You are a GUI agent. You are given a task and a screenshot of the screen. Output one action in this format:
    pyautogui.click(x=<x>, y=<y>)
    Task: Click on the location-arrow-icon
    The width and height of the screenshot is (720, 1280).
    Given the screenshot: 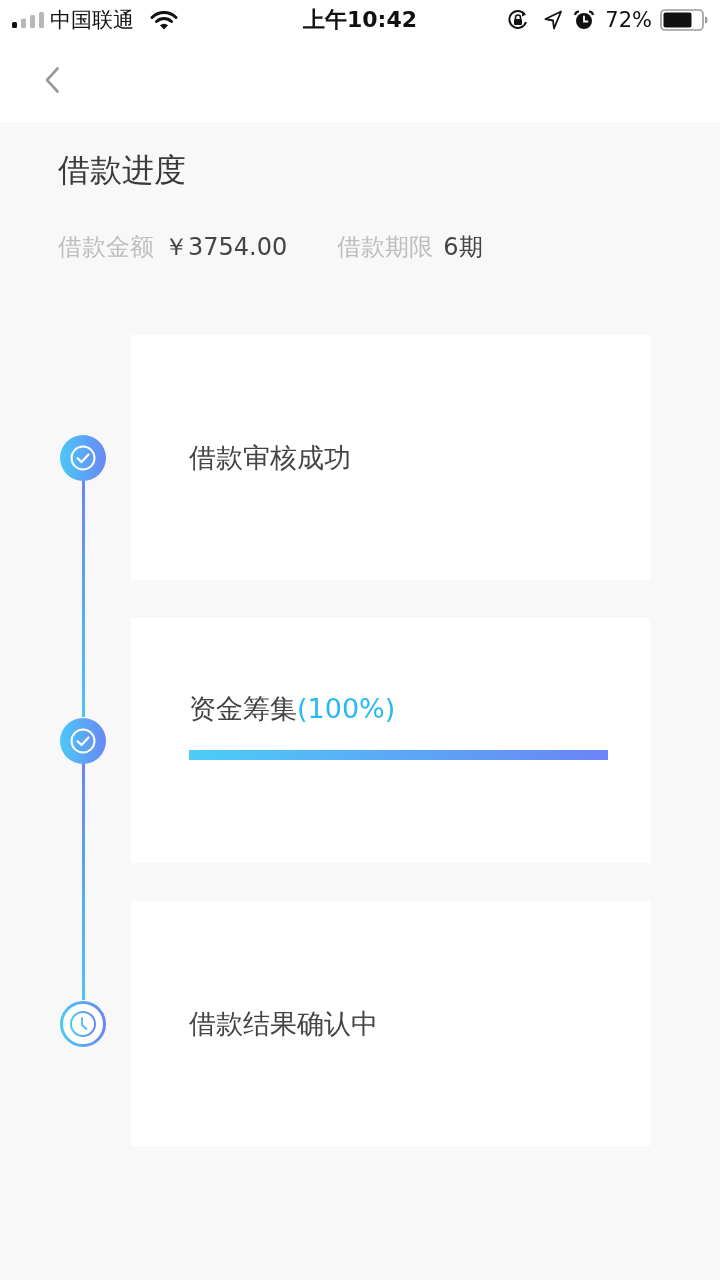 What is the action you would take?
    pyautogui.click(x=553, y=20)
    